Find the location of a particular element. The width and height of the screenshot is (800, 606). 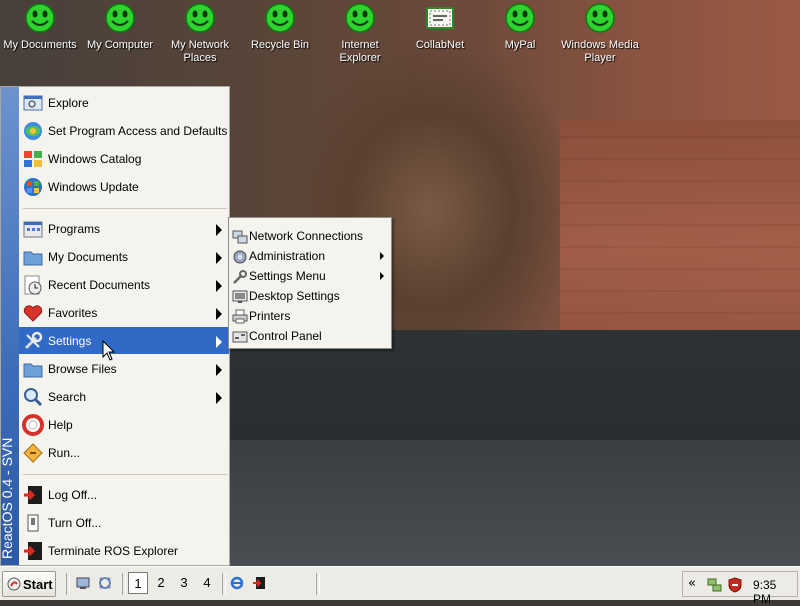

programs-icon is located at coordinates (33, 229).